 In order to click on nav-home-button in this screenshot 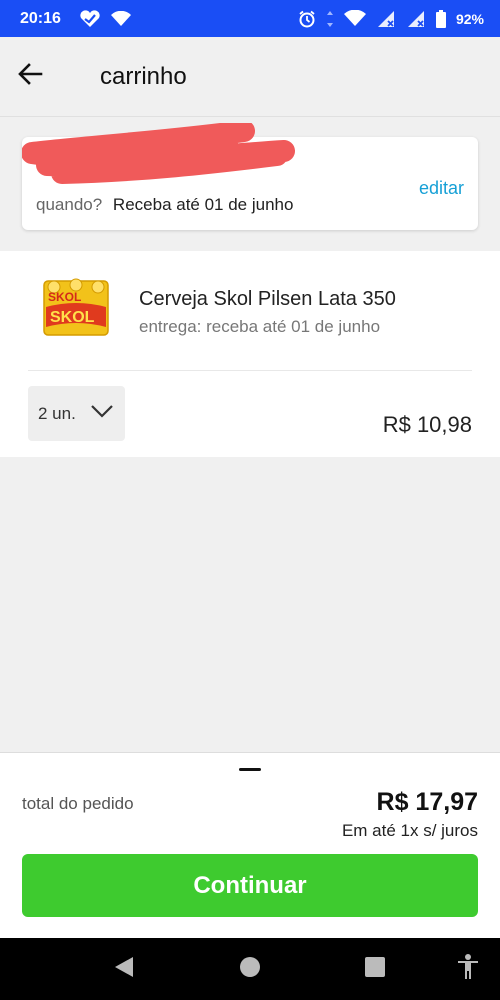, I will do `click(250, 969)`.